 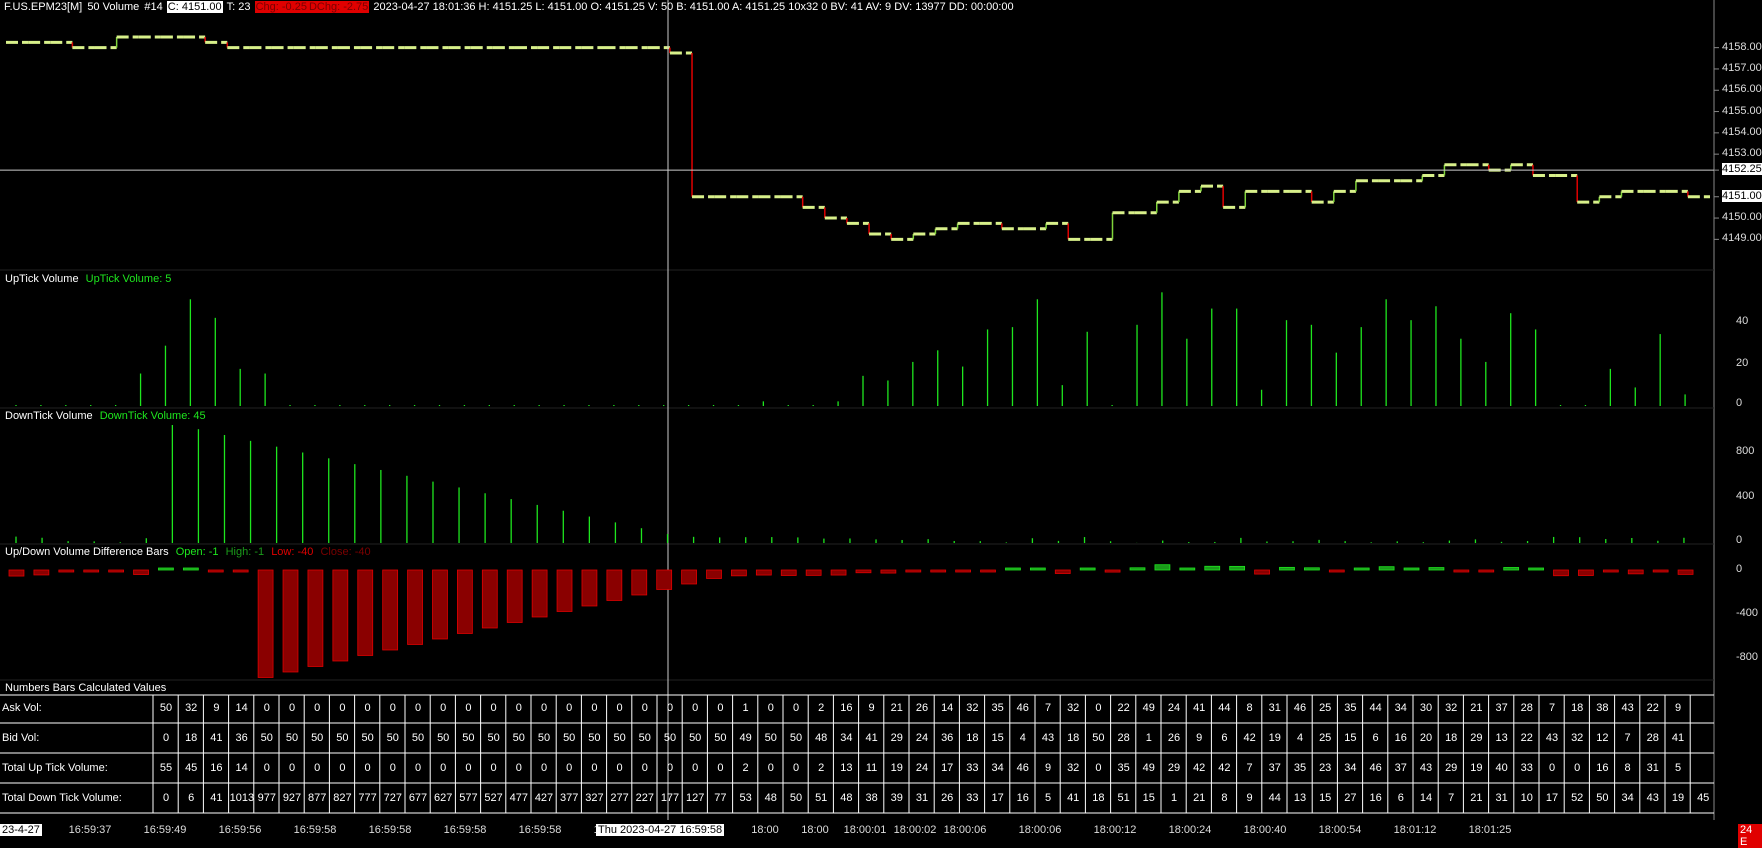 I want to click on price-axis-label: 4157.00, so click(x=1742, y=67).